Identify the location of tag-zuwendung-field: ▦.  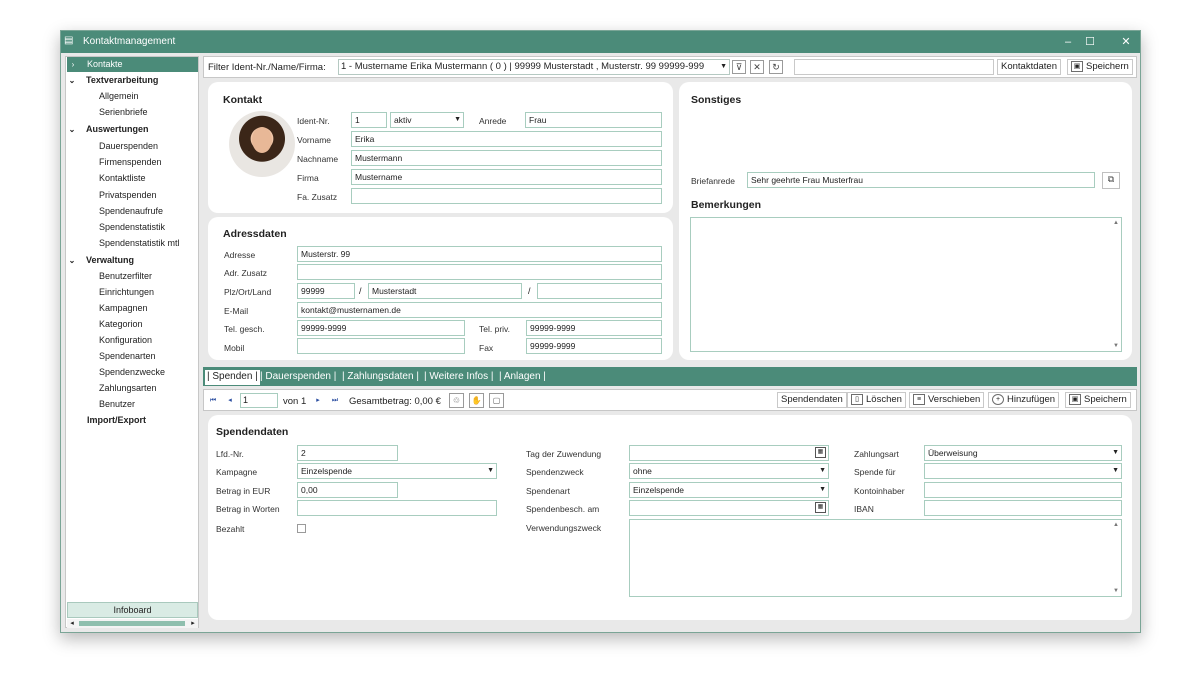
(729, 453).